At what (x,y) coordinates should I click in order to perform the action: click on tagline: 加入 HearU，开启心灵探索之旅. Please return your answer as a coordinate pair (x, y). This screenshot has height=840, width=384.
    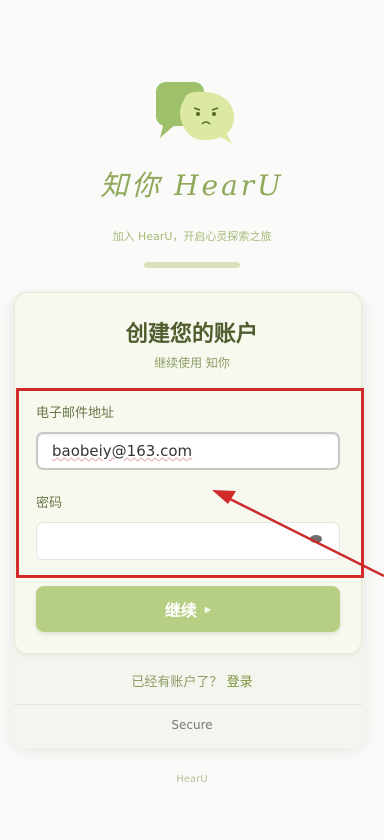
    Looking at the image, I should click on (192, 236).